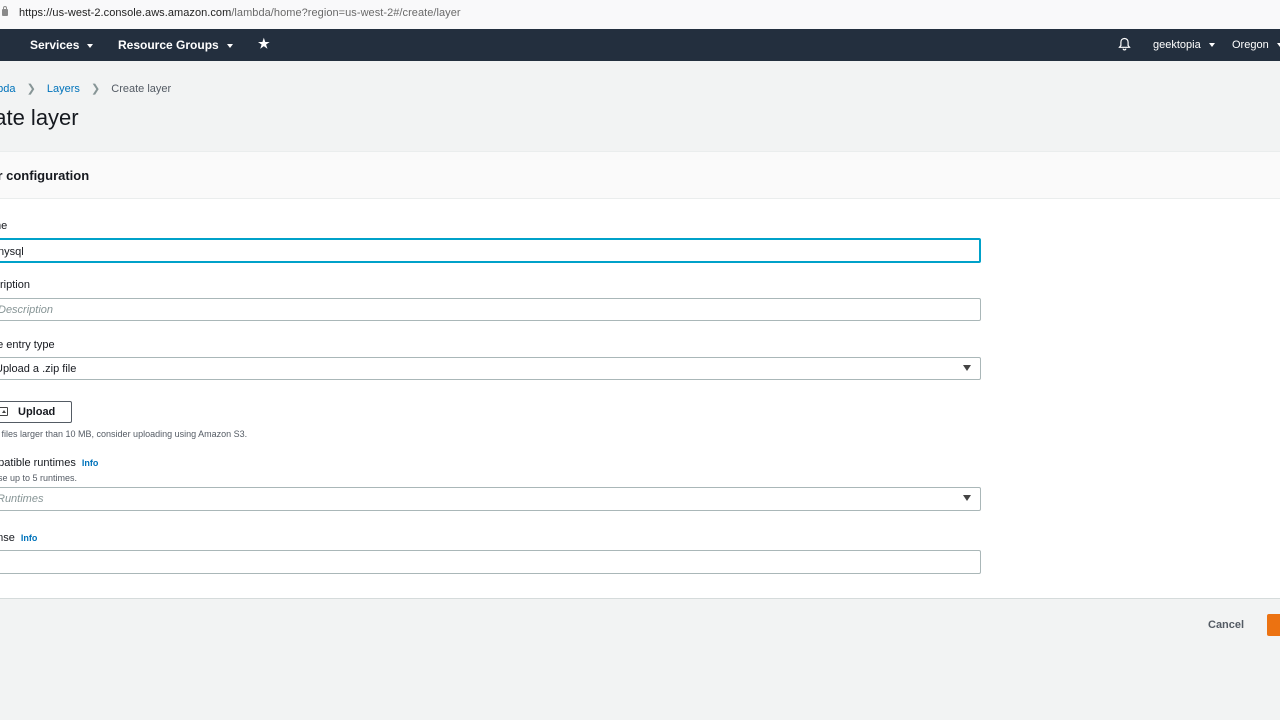 The width and height of the screenshot is (1280, 720). What do you see at coordinates (49, 463) in the screenshot?
I see `compatible-runtimes-label: mpatible runtimesInfo` at bounding box center [49, 463].